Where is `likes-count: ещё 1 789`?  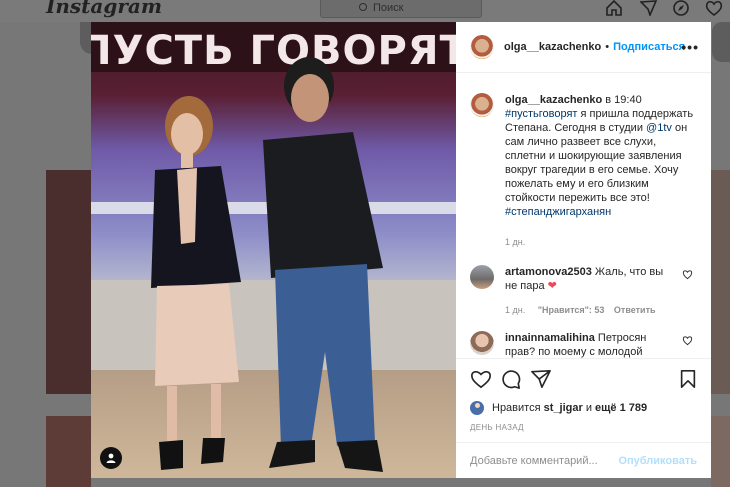
likes-count: ещё 1 789 is located at coordinates (621, 408).